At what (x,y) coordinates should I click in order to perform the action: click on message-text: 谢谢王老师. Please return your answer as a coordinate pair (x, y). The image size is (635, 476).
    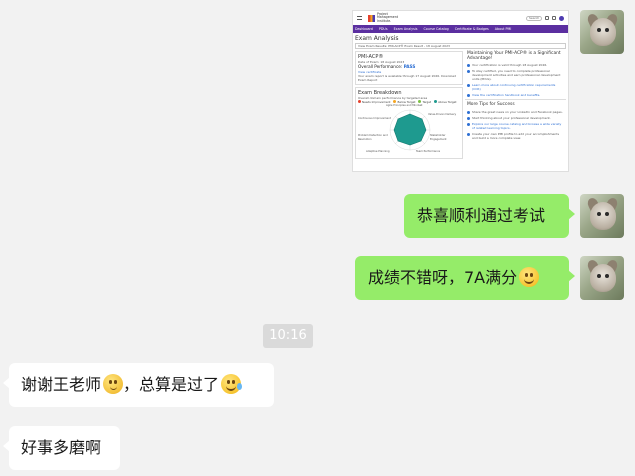
    Looking at the image, I should click on (61, 384).